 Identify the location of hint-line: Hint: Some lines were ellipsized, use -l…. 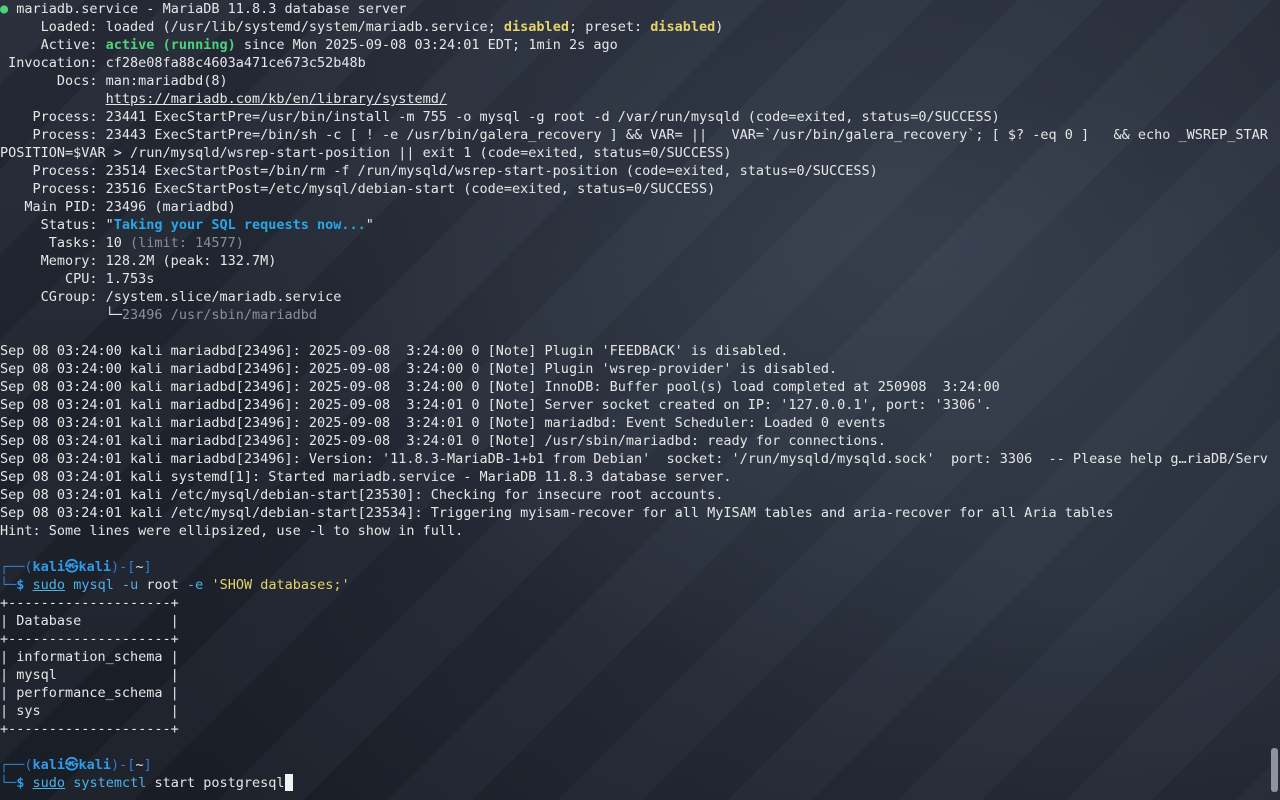
(232, 531).